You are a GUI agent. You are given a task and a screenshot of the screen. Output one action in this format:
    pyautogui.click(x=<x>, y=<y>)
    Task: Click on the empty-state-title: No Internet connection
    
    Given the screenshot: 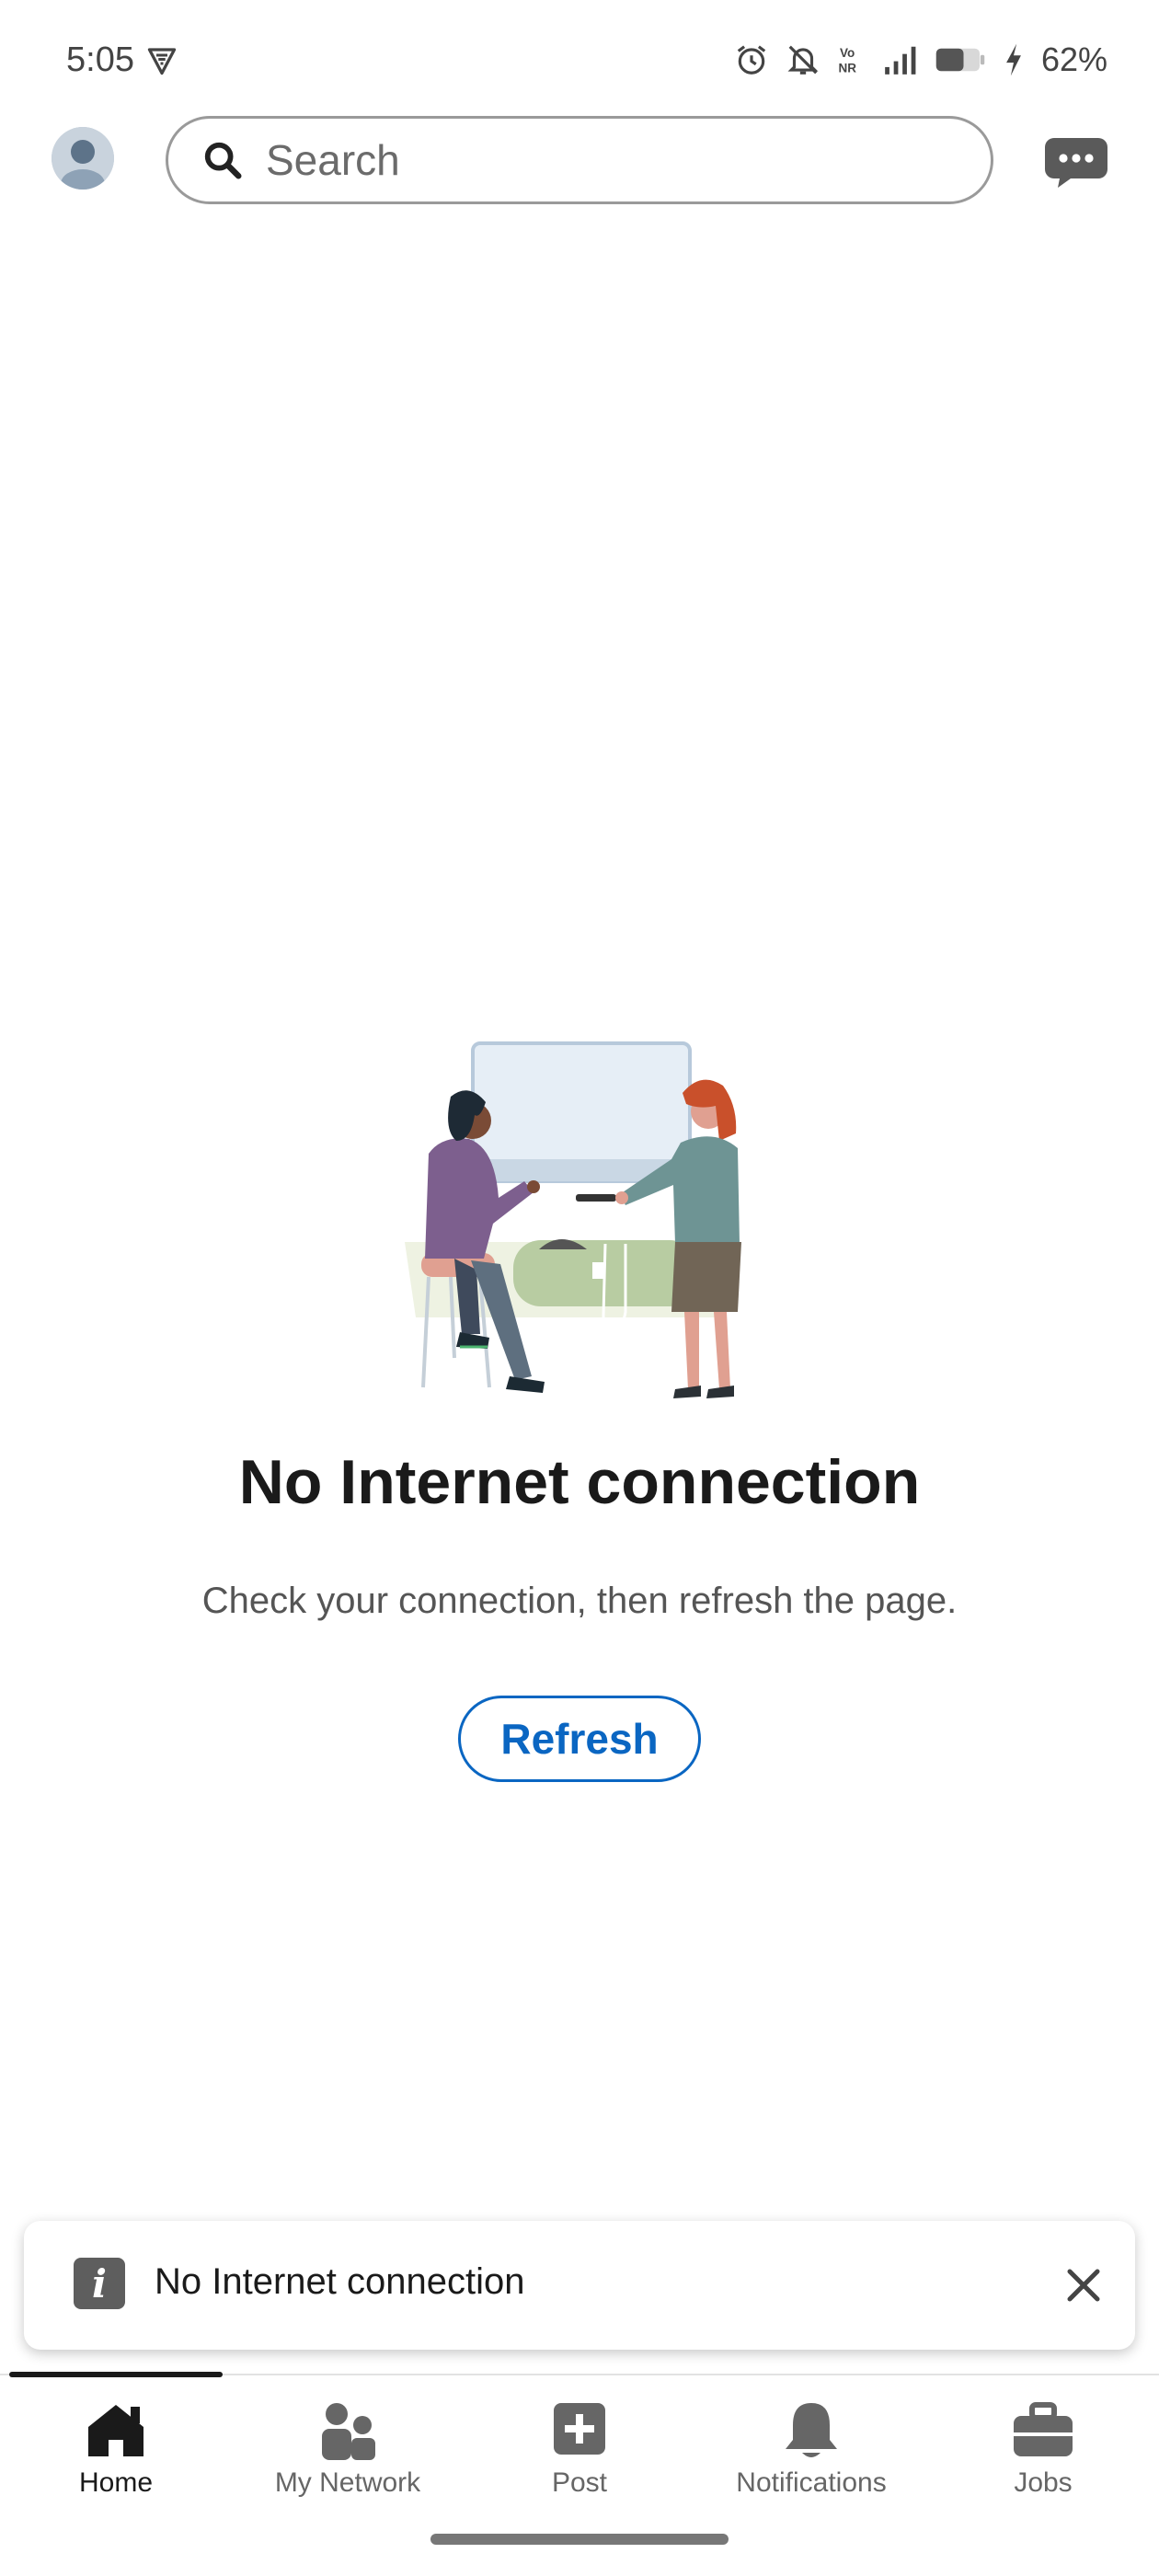 What is the action you would take?
    pyautogui.click(x=579, y=1482)
    